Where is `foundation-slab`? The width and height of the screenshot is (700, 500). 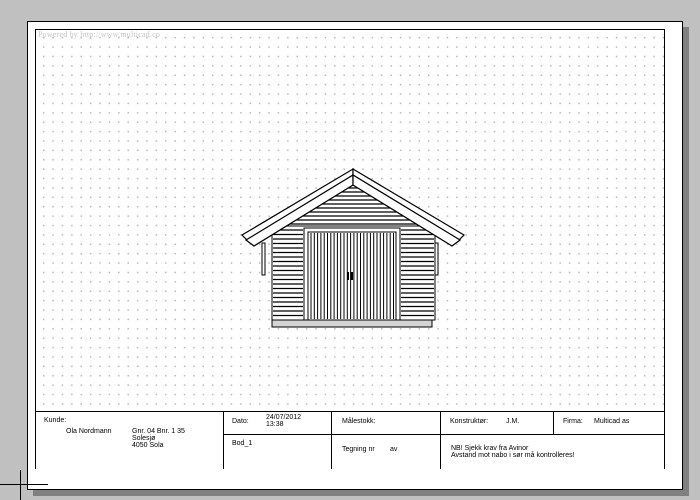
foundation-slab is located at coordinates (352, 323).